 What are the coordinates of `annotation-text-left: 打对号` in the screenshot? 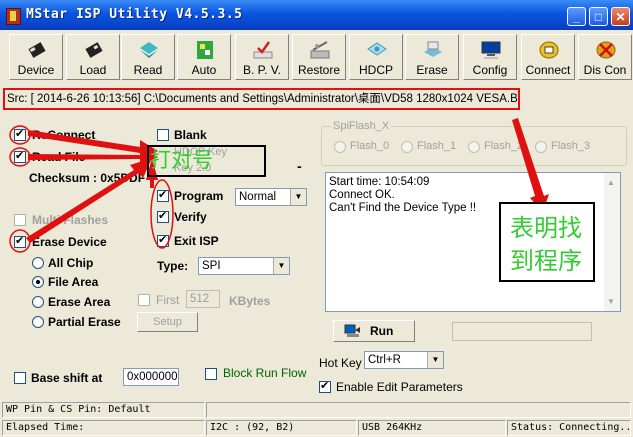 It's located at (181, 160).